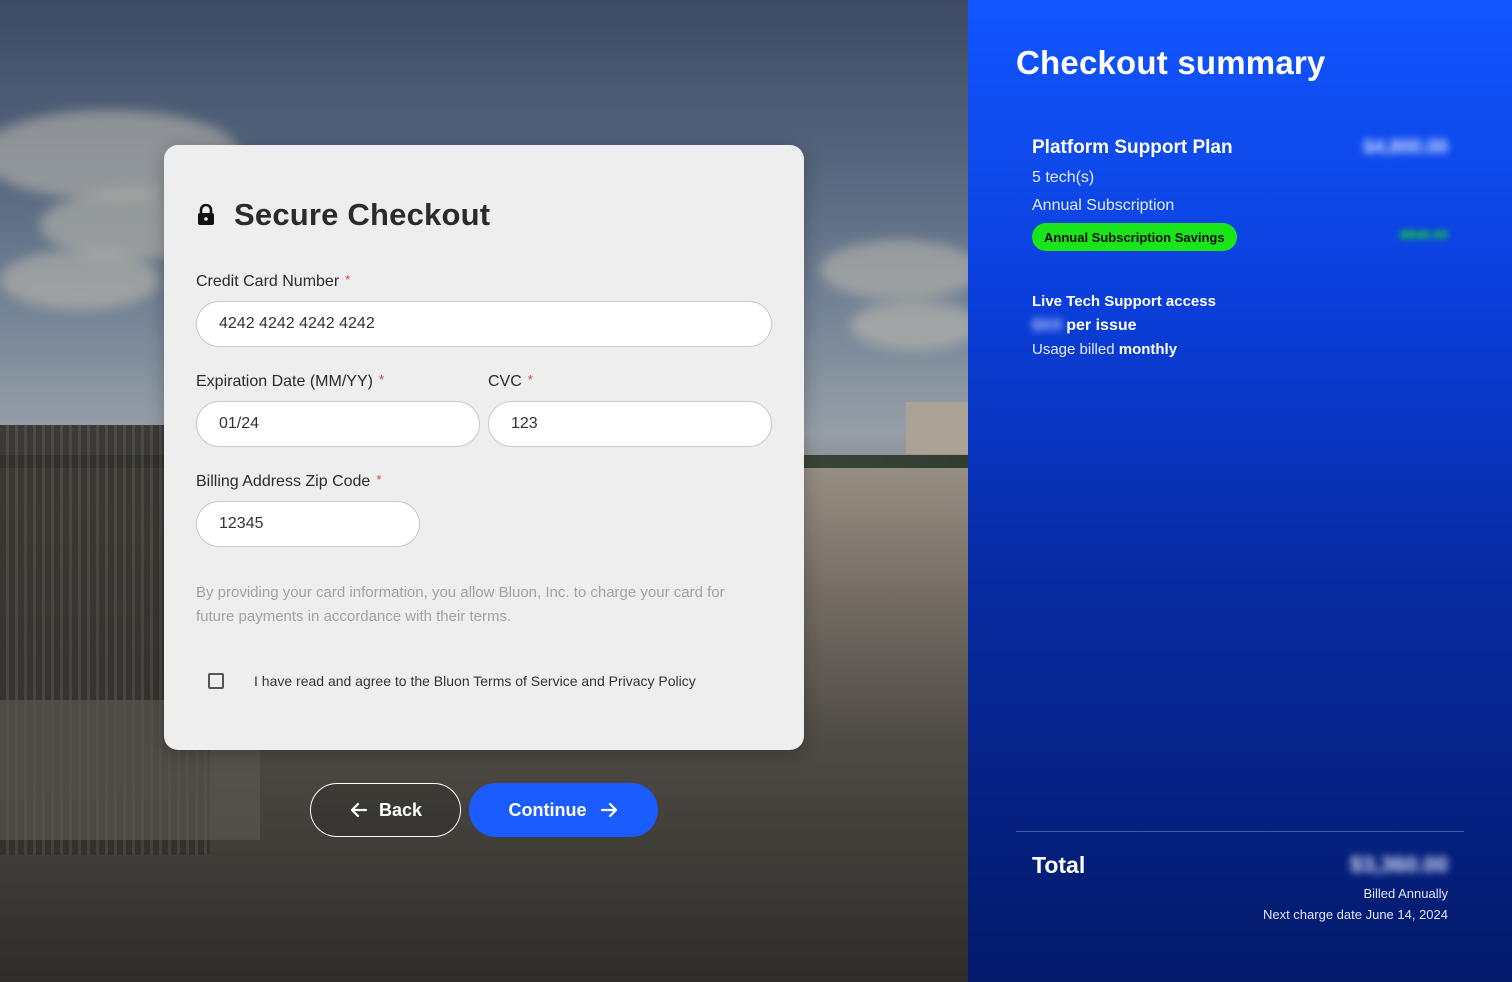 This screenshot has height=982, width=1512. I want to click on plan-subscription: Annual Subscription, so click(1103, 205).